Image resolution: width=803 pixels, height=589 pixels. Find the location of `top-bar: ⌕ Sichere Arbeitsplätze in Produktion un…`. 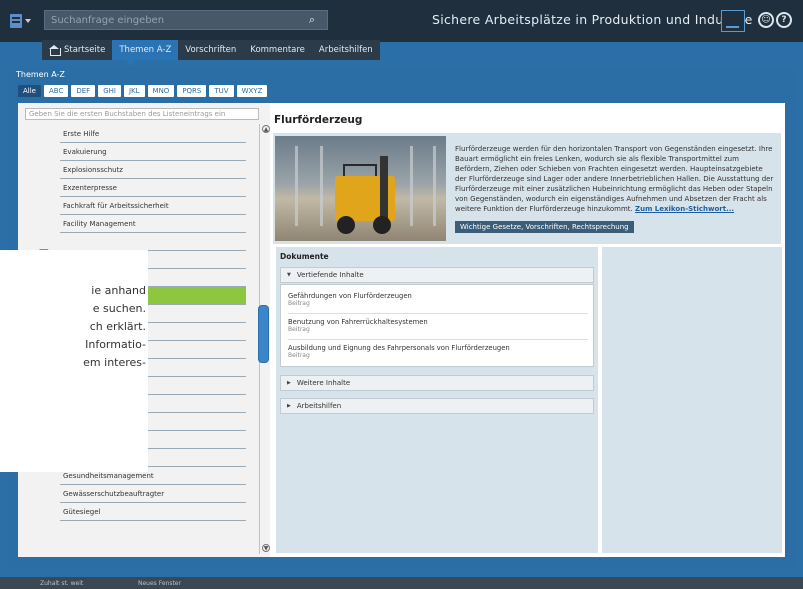

top-bar: ⌕ Sichere Arbeitsplätze in Produktion un… is located at coordinates (401, 21).